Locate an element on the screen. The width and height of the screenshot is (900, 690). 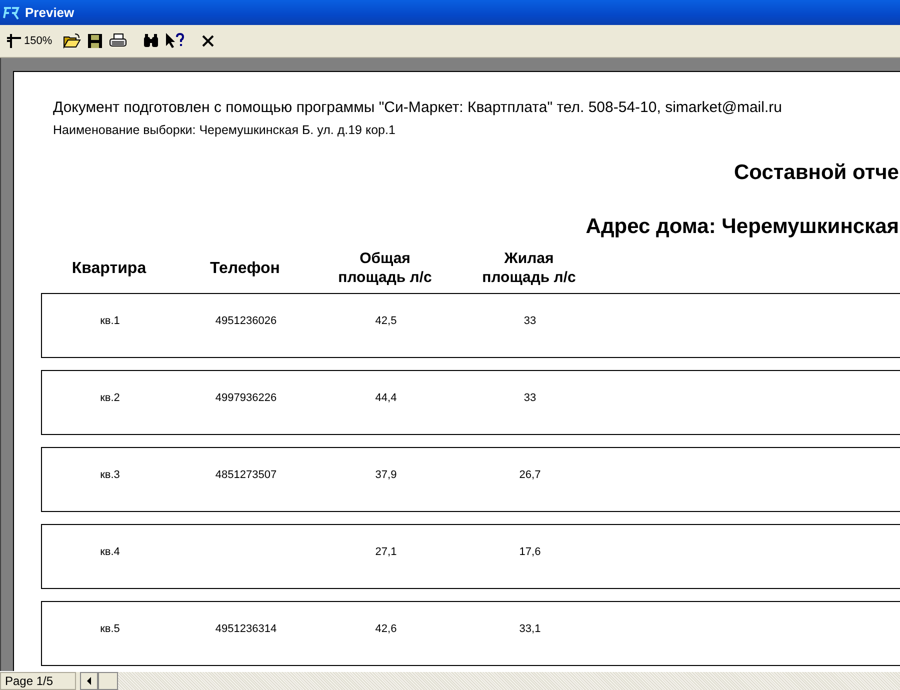
apartment-cell-text: кв.4 is located at coordinates (110, 552).